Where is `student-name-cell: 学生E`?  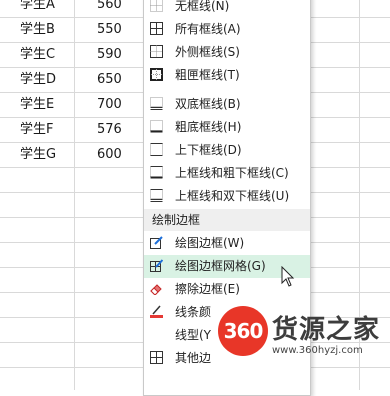 student-name-cell: 学生E is located at coordinates (37, 104).